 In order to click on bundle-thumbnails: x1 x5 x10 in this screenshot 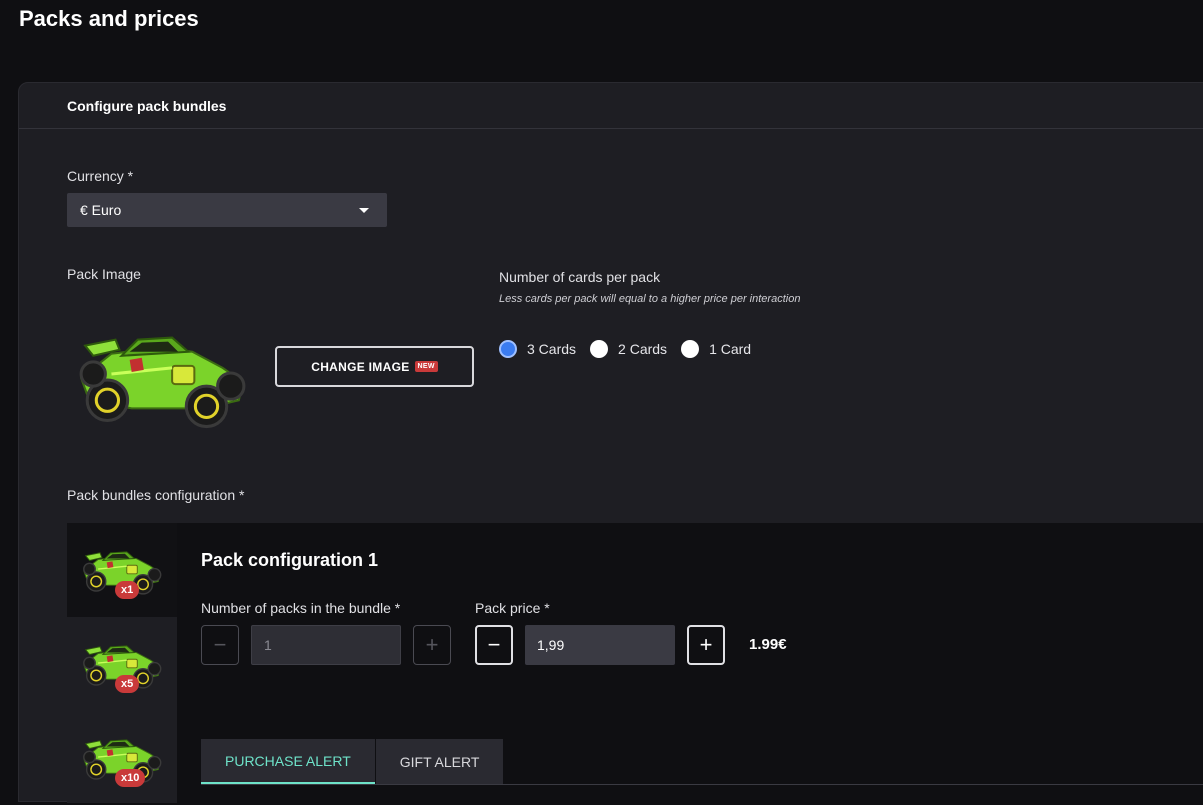, I will do `click(122, 663)`.